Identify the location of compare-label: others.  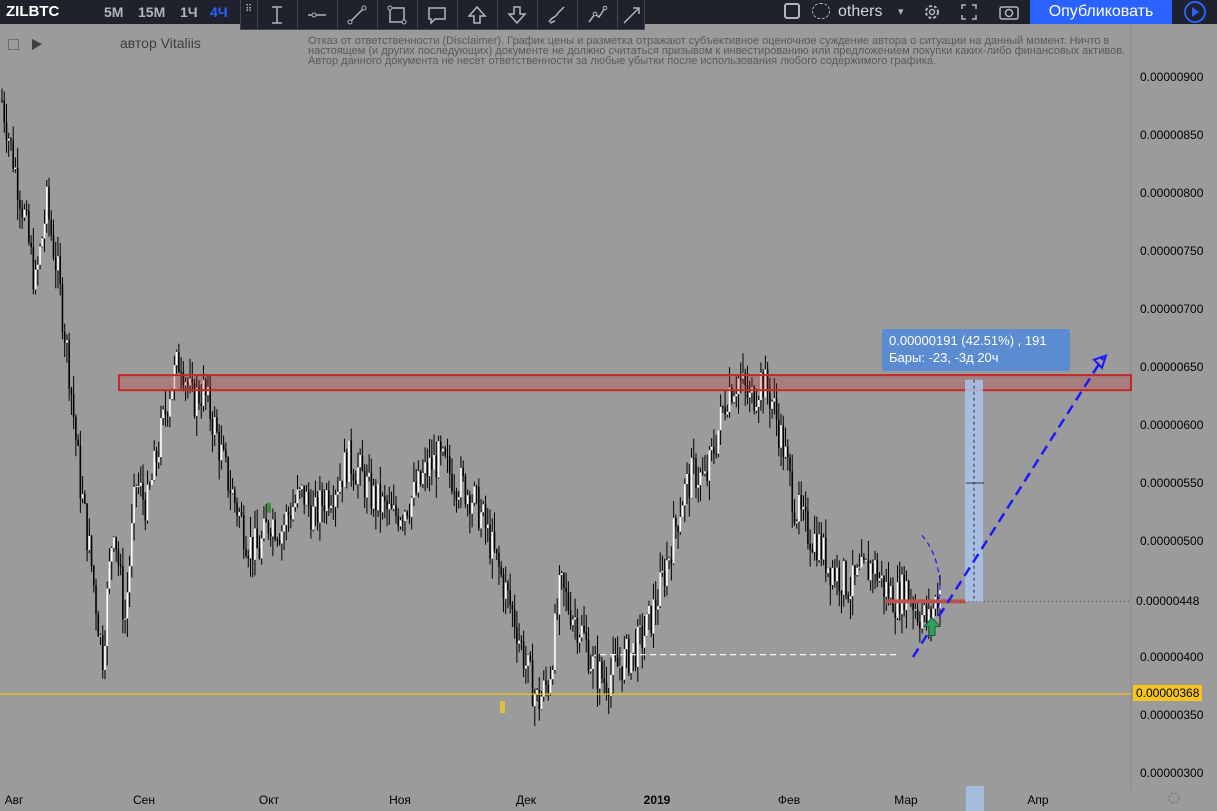
(860, 12).